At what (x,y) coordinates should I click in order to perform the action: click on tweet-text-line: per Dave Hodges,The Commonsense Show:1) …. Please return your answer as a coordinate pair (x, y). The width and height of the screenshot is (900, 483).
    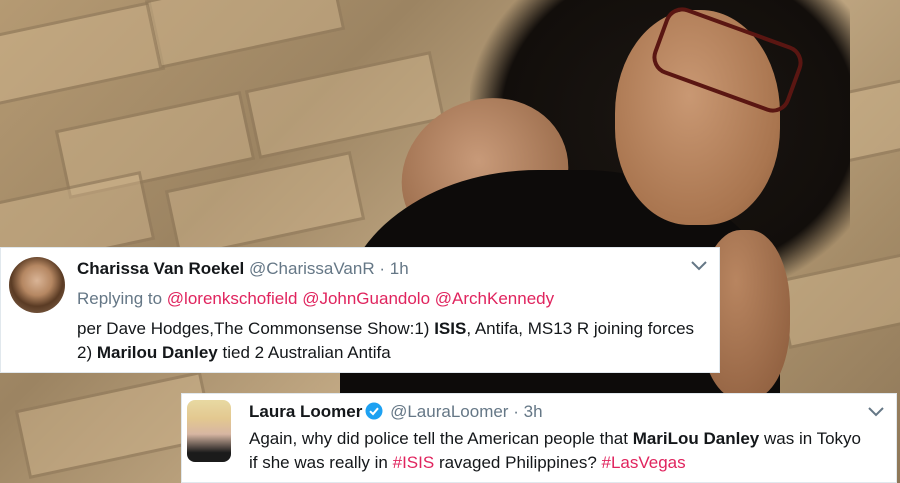
    Looking at the image, I should click on (385, 329).